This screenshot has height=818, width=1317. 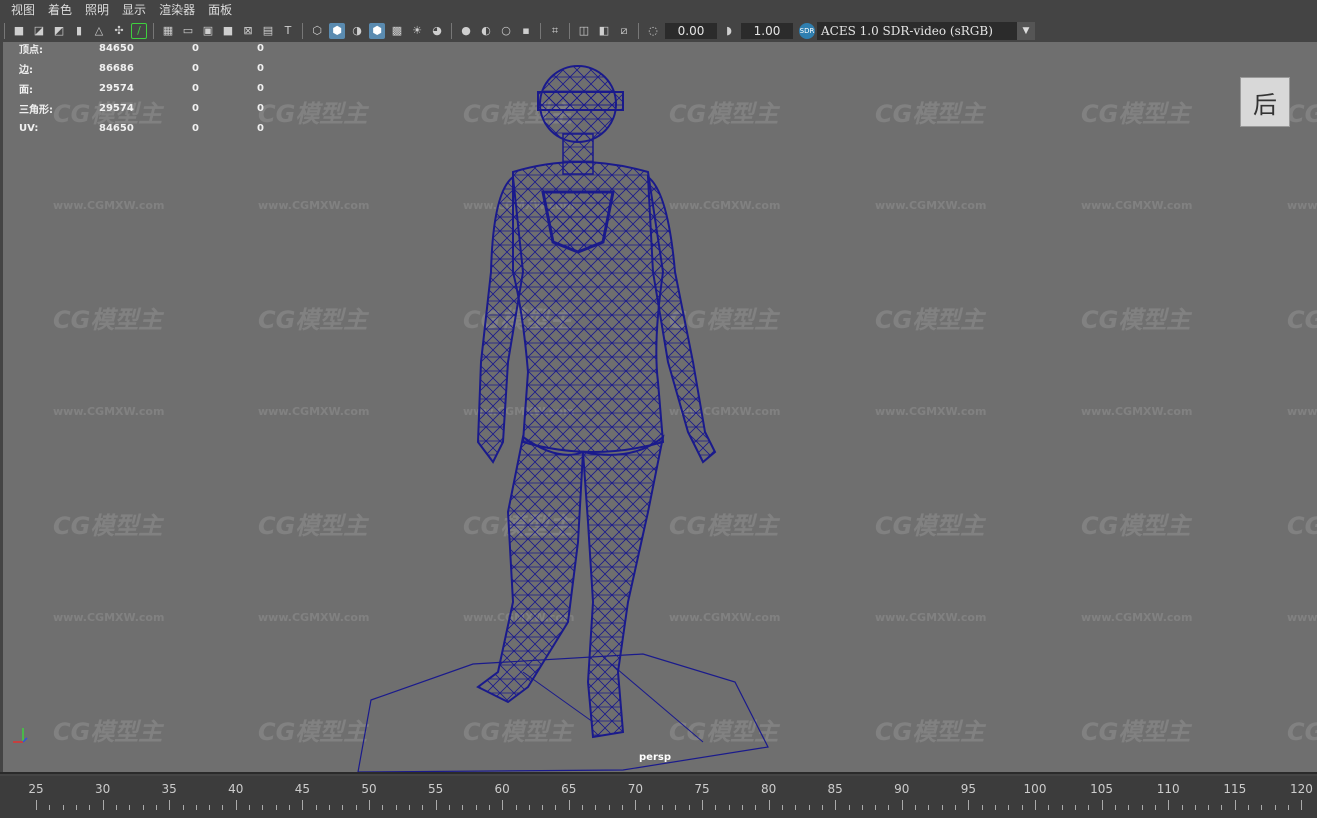 What do you see at coordinates (653, 31) in the screenshot?
I see `exposure-icon: ◌` at bounding box center [653, 31].